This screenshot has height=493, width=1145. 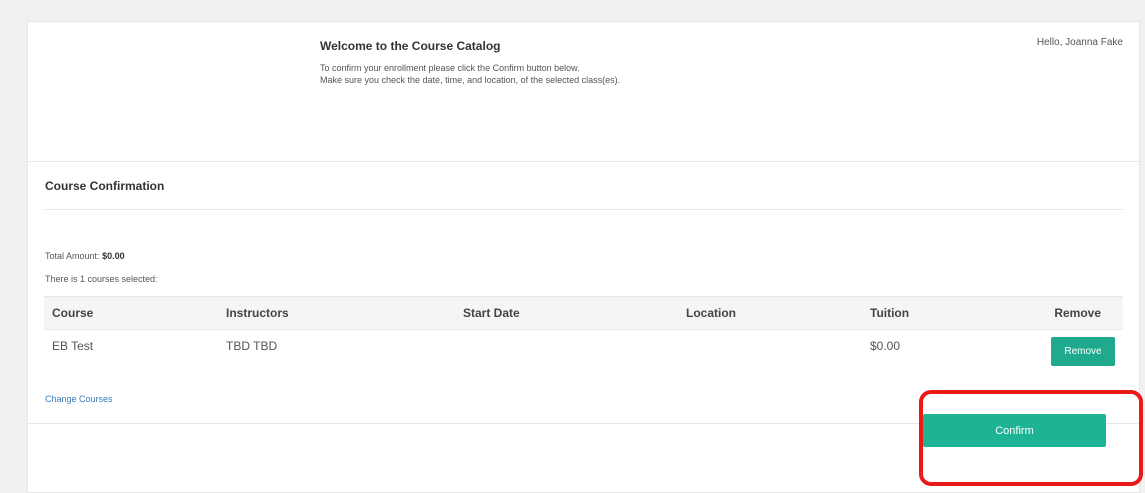 I want to click on header-instructors: Instructors, so click(x=257, y=313).